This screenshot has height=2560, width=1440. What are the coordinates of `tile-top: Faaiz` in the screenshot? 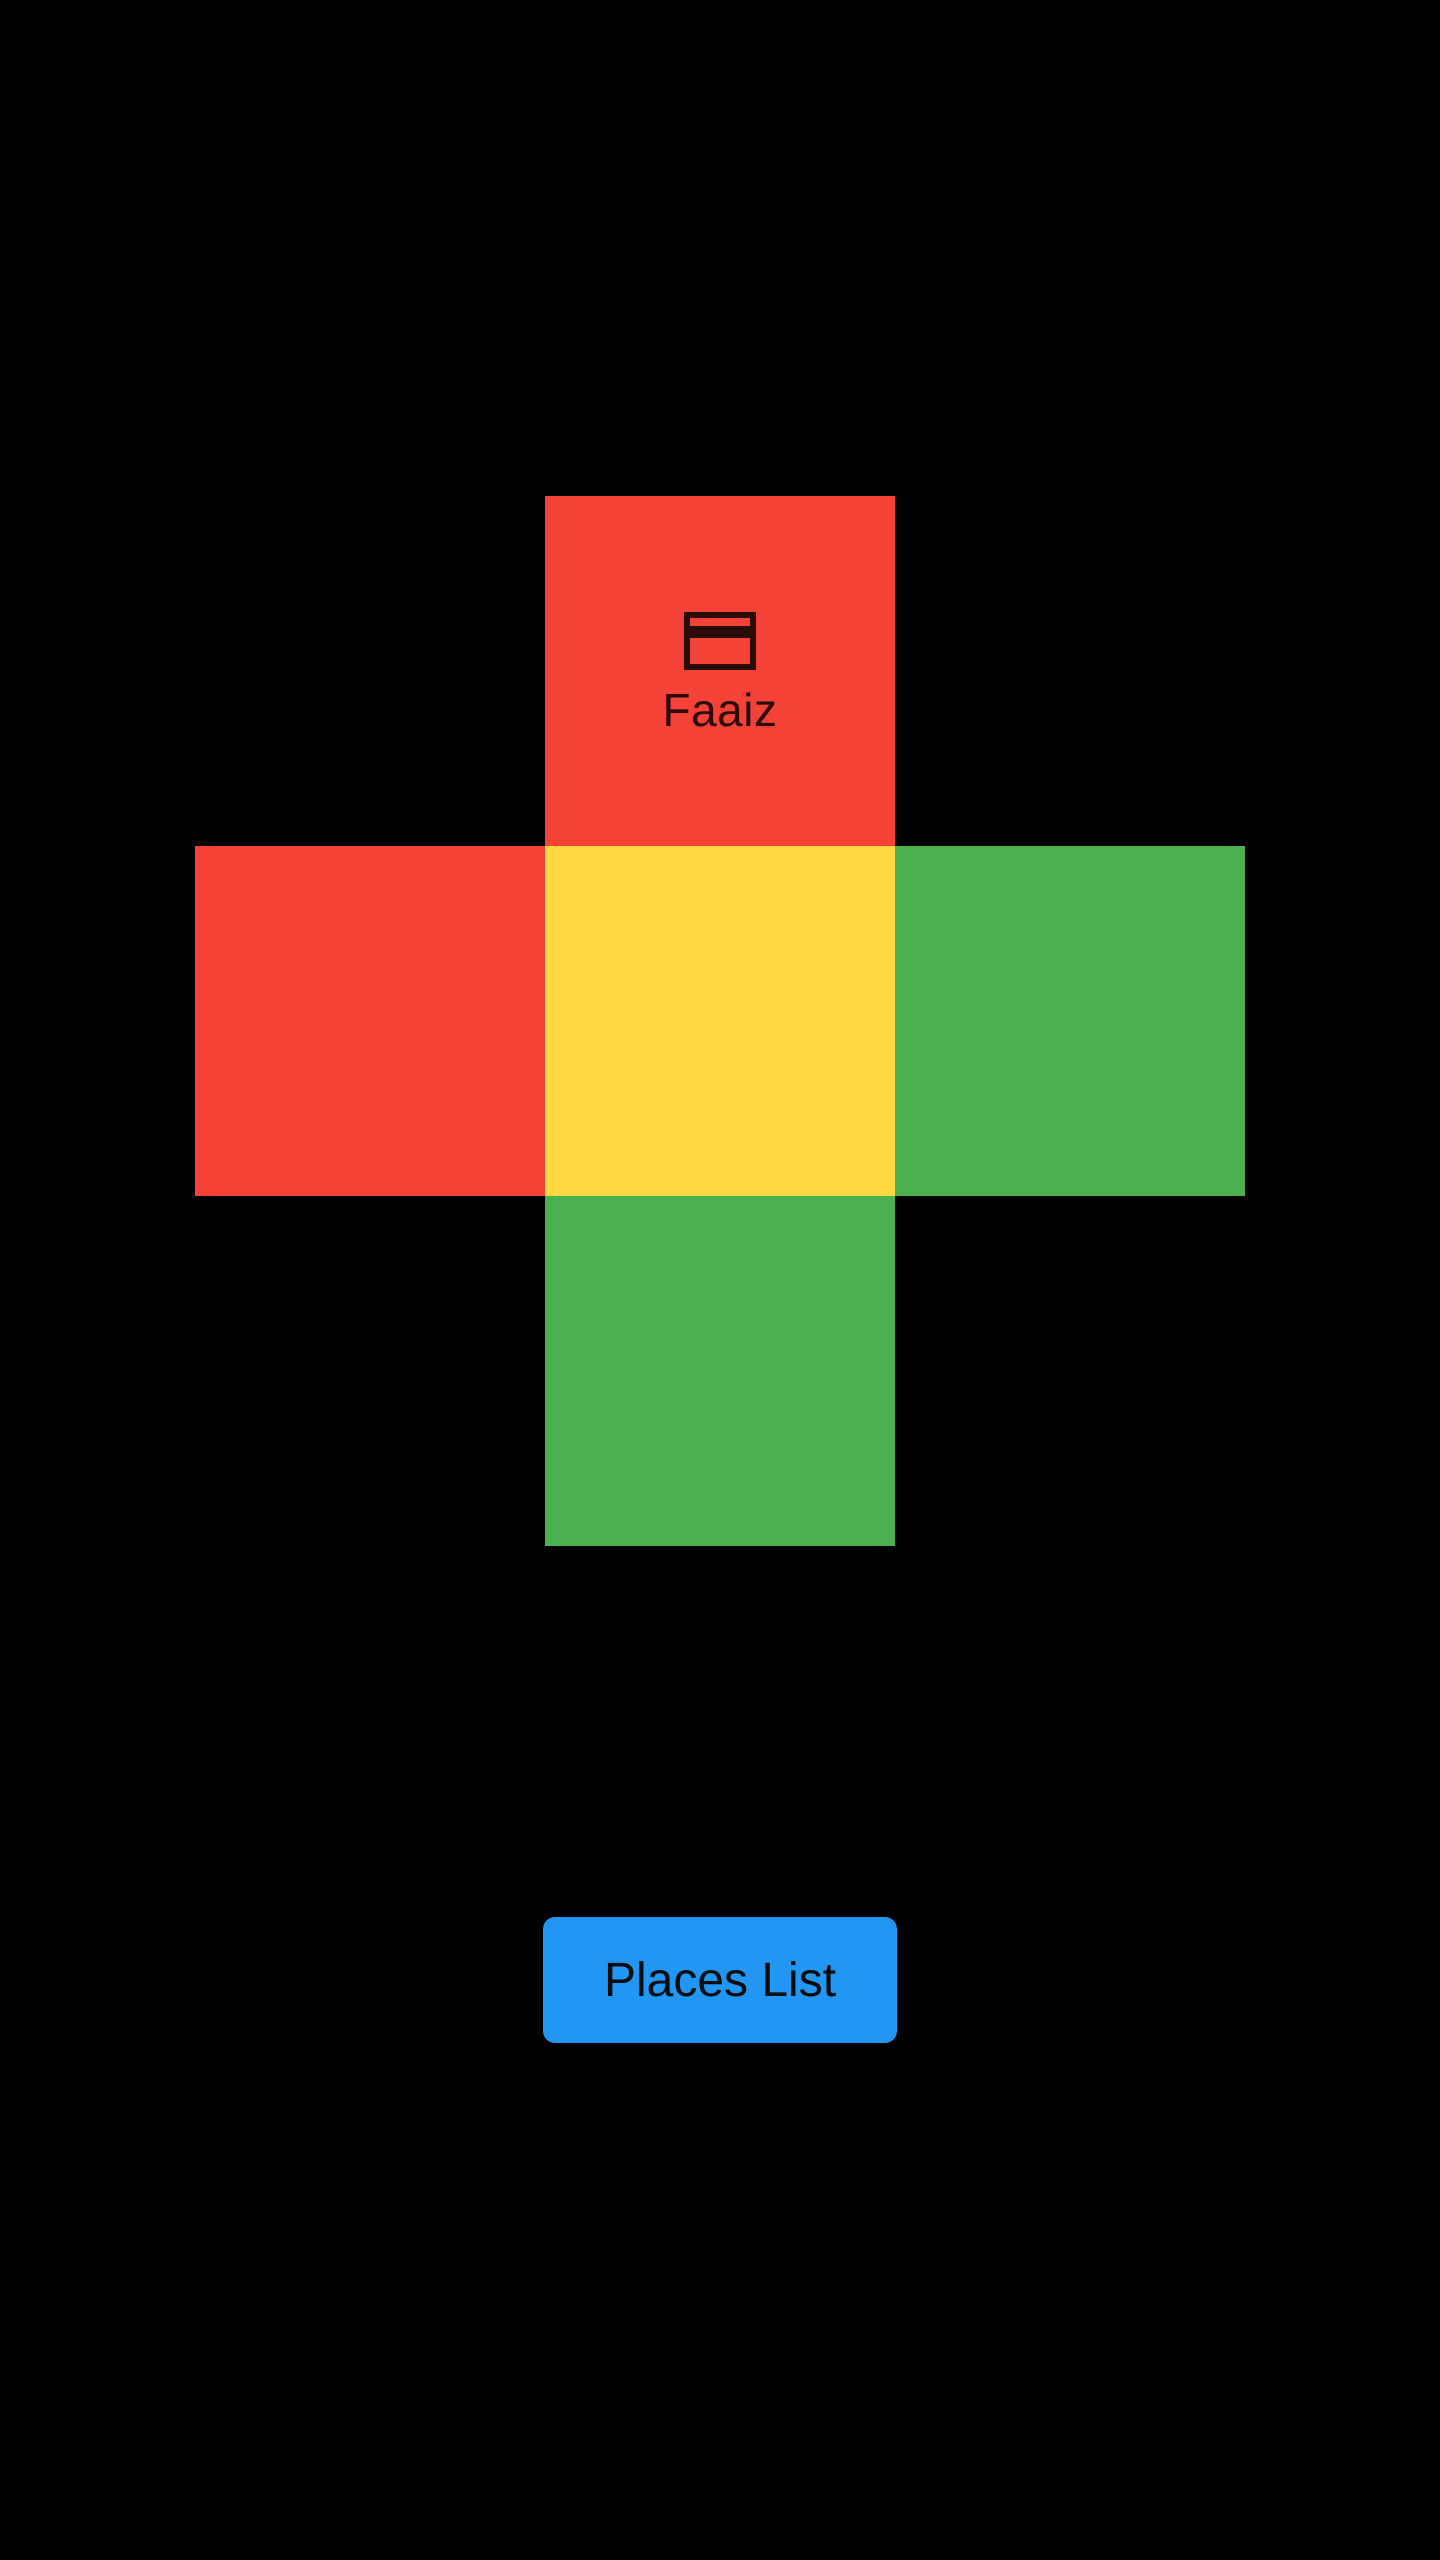 It's located at (720, 671).